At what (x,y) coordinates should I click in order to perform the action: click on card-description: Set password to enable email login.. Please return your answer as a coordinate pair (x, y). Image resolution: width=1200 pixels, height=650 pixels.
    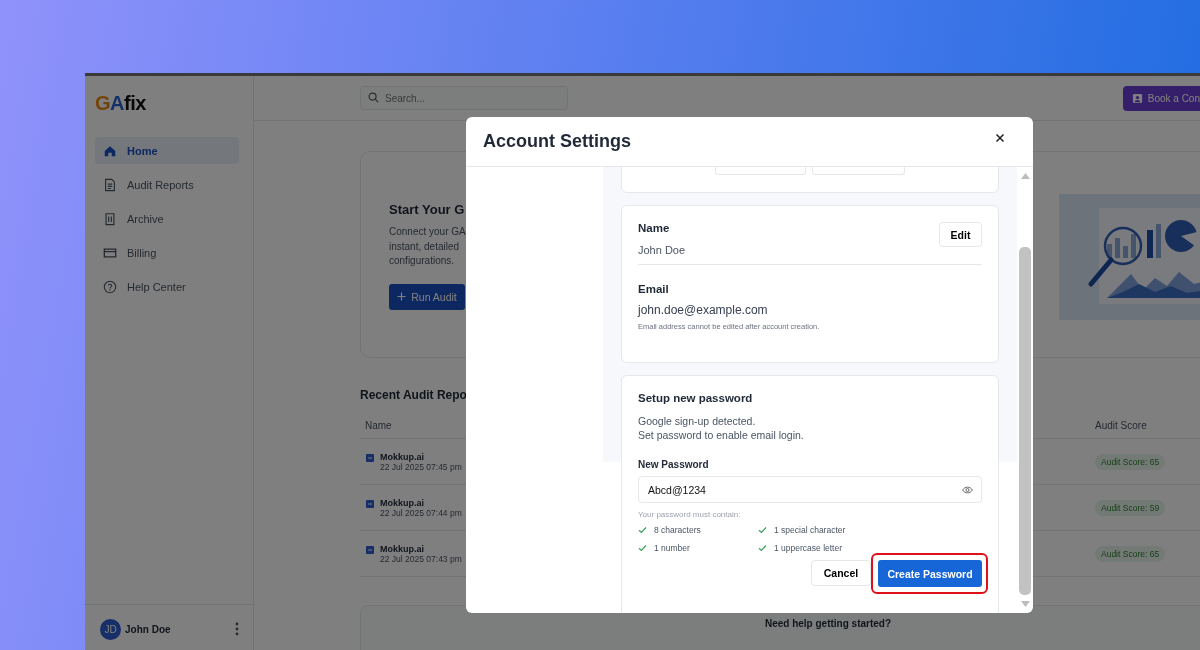
    Looking at the image, I should click on (721, 435).